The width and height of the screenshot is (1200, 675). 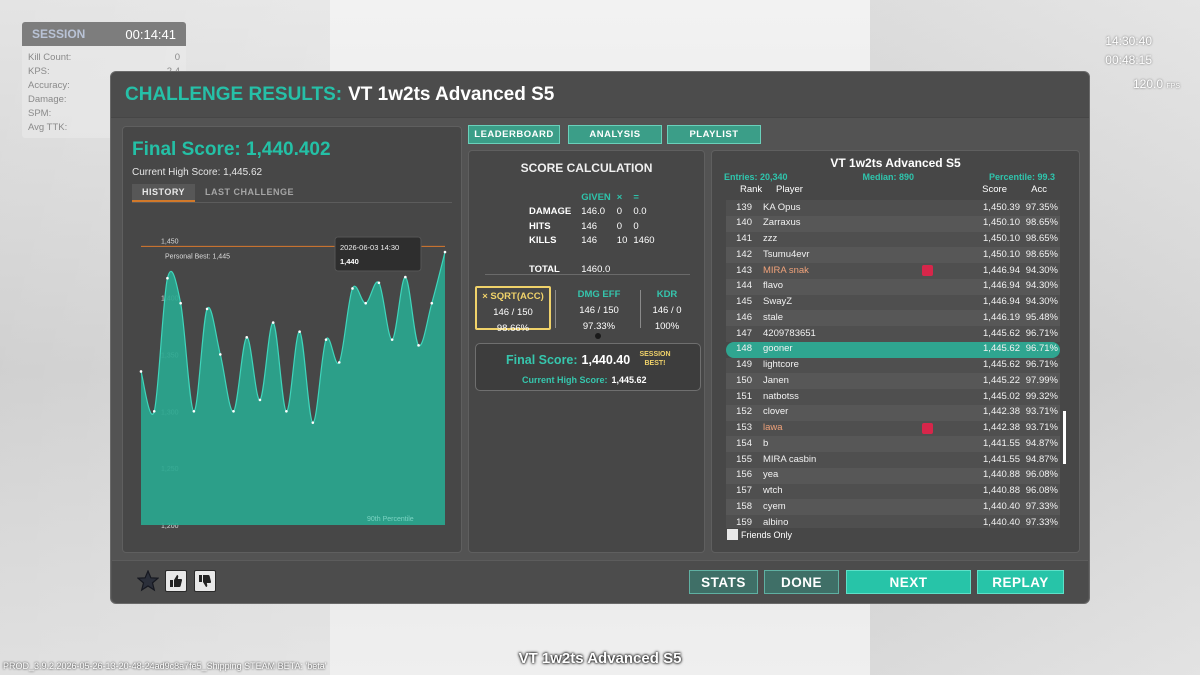 I want to click on row-score: 1,450.39, so click(x=1001, y=207).